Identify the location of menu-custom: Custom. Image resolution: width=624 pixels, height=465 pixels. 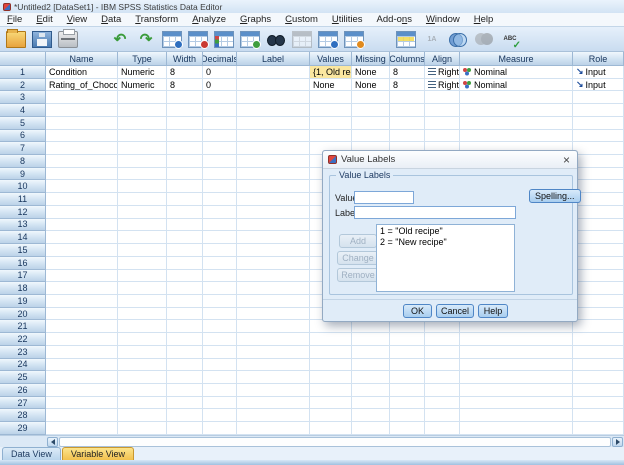
(301, 19).